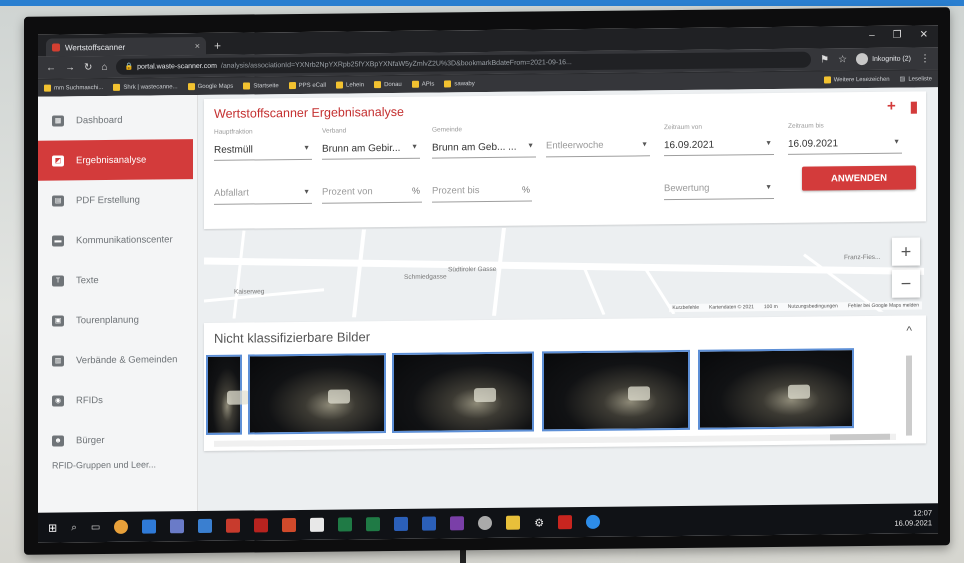  Describe the element at coordinates (70, 67) in the screenshot. I see `forward-icon: →` at that location.